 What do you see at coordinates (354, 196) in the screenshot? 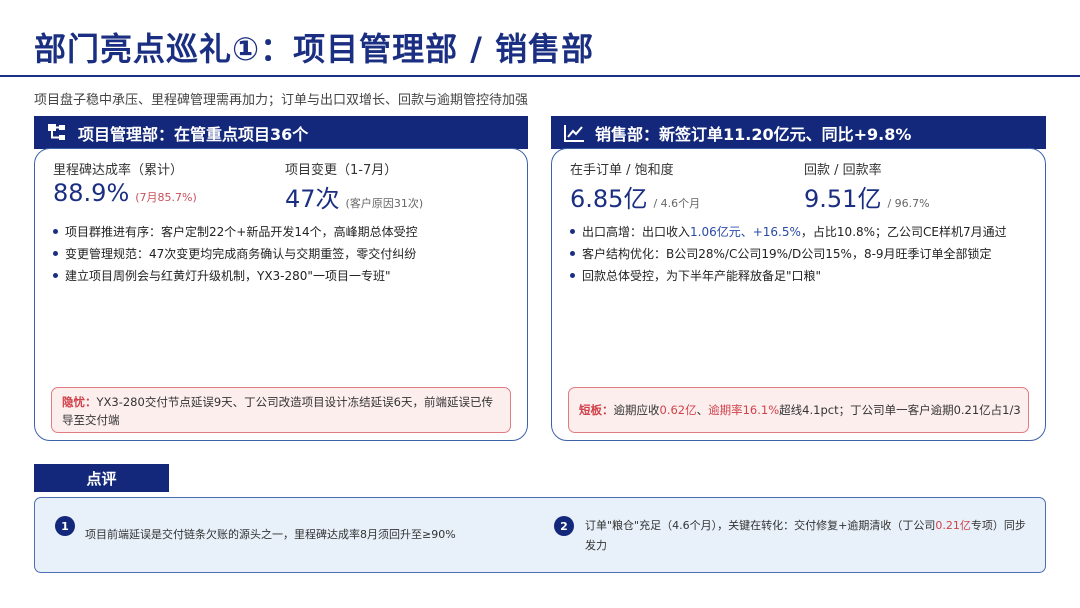
I see `project-change-kpi: 47次 (客户原因31次)` at bounding box center [354, 196].